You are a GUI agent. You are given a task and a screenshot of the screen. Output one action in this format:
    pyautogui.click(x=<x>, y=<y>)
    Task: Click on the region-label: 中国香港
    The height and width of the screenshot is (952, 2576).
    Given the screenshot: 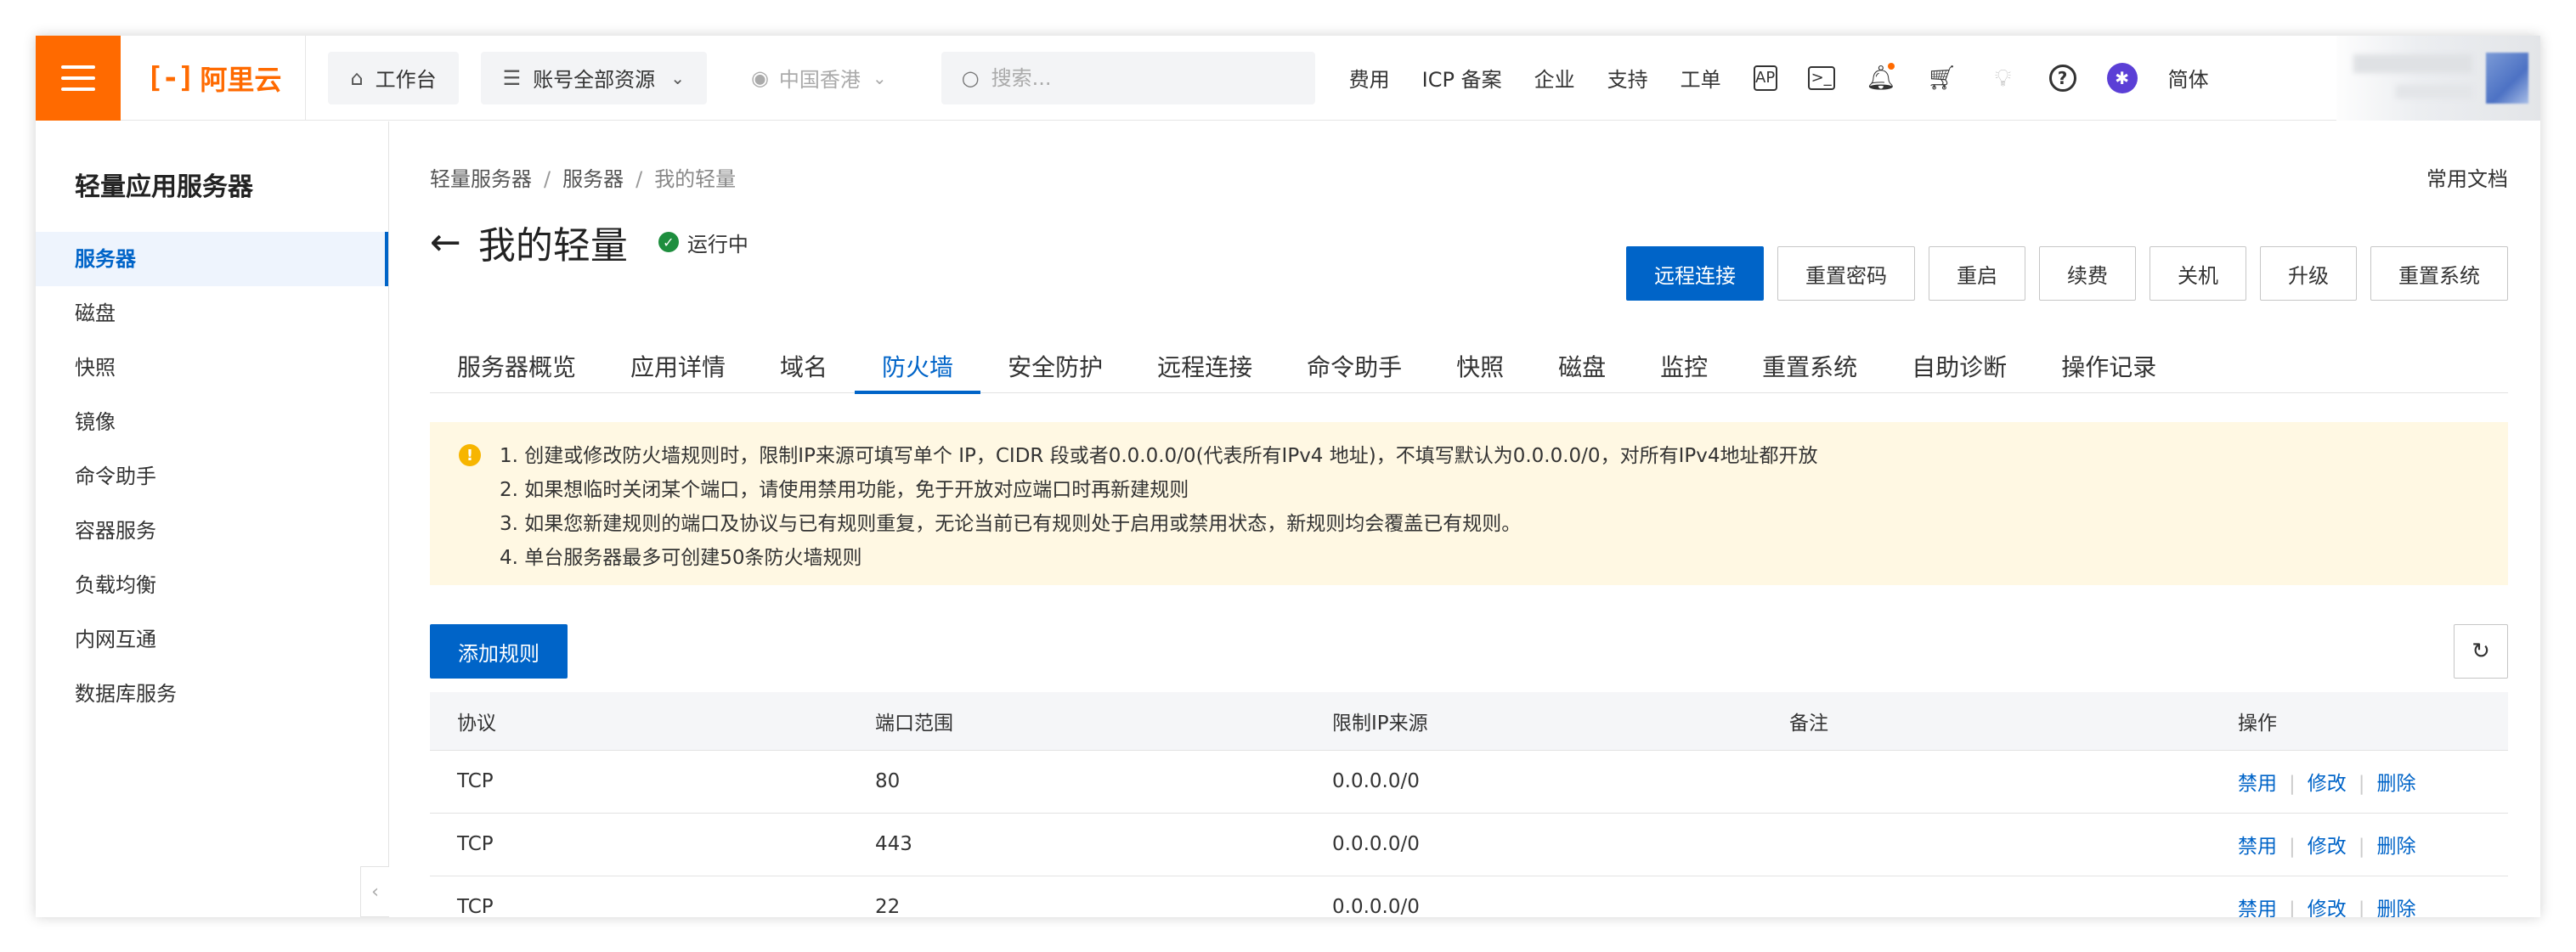 What is the action you would take?
    pyautogui.click(x=819, y=80)
    